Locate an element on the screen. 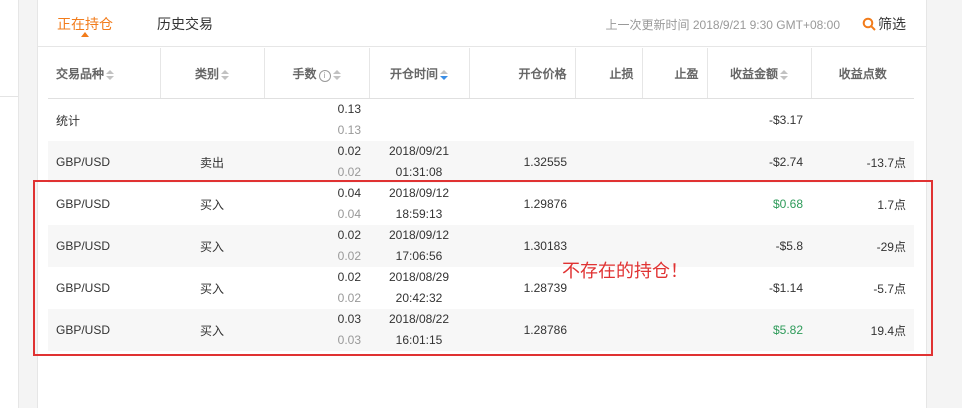  lots-cell: 0.04 0.04 is located at coordinates (349, 203).